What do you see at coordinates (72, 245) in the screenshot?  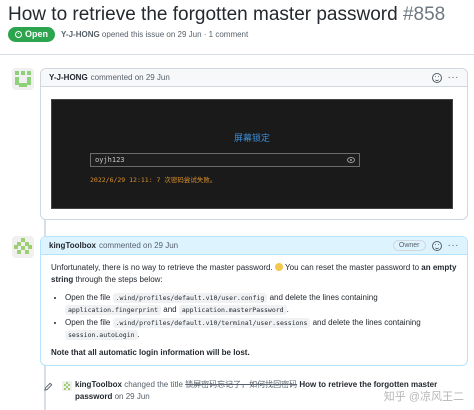 I see `comment-author: kingToolbox` at bounding box center [72, 245].